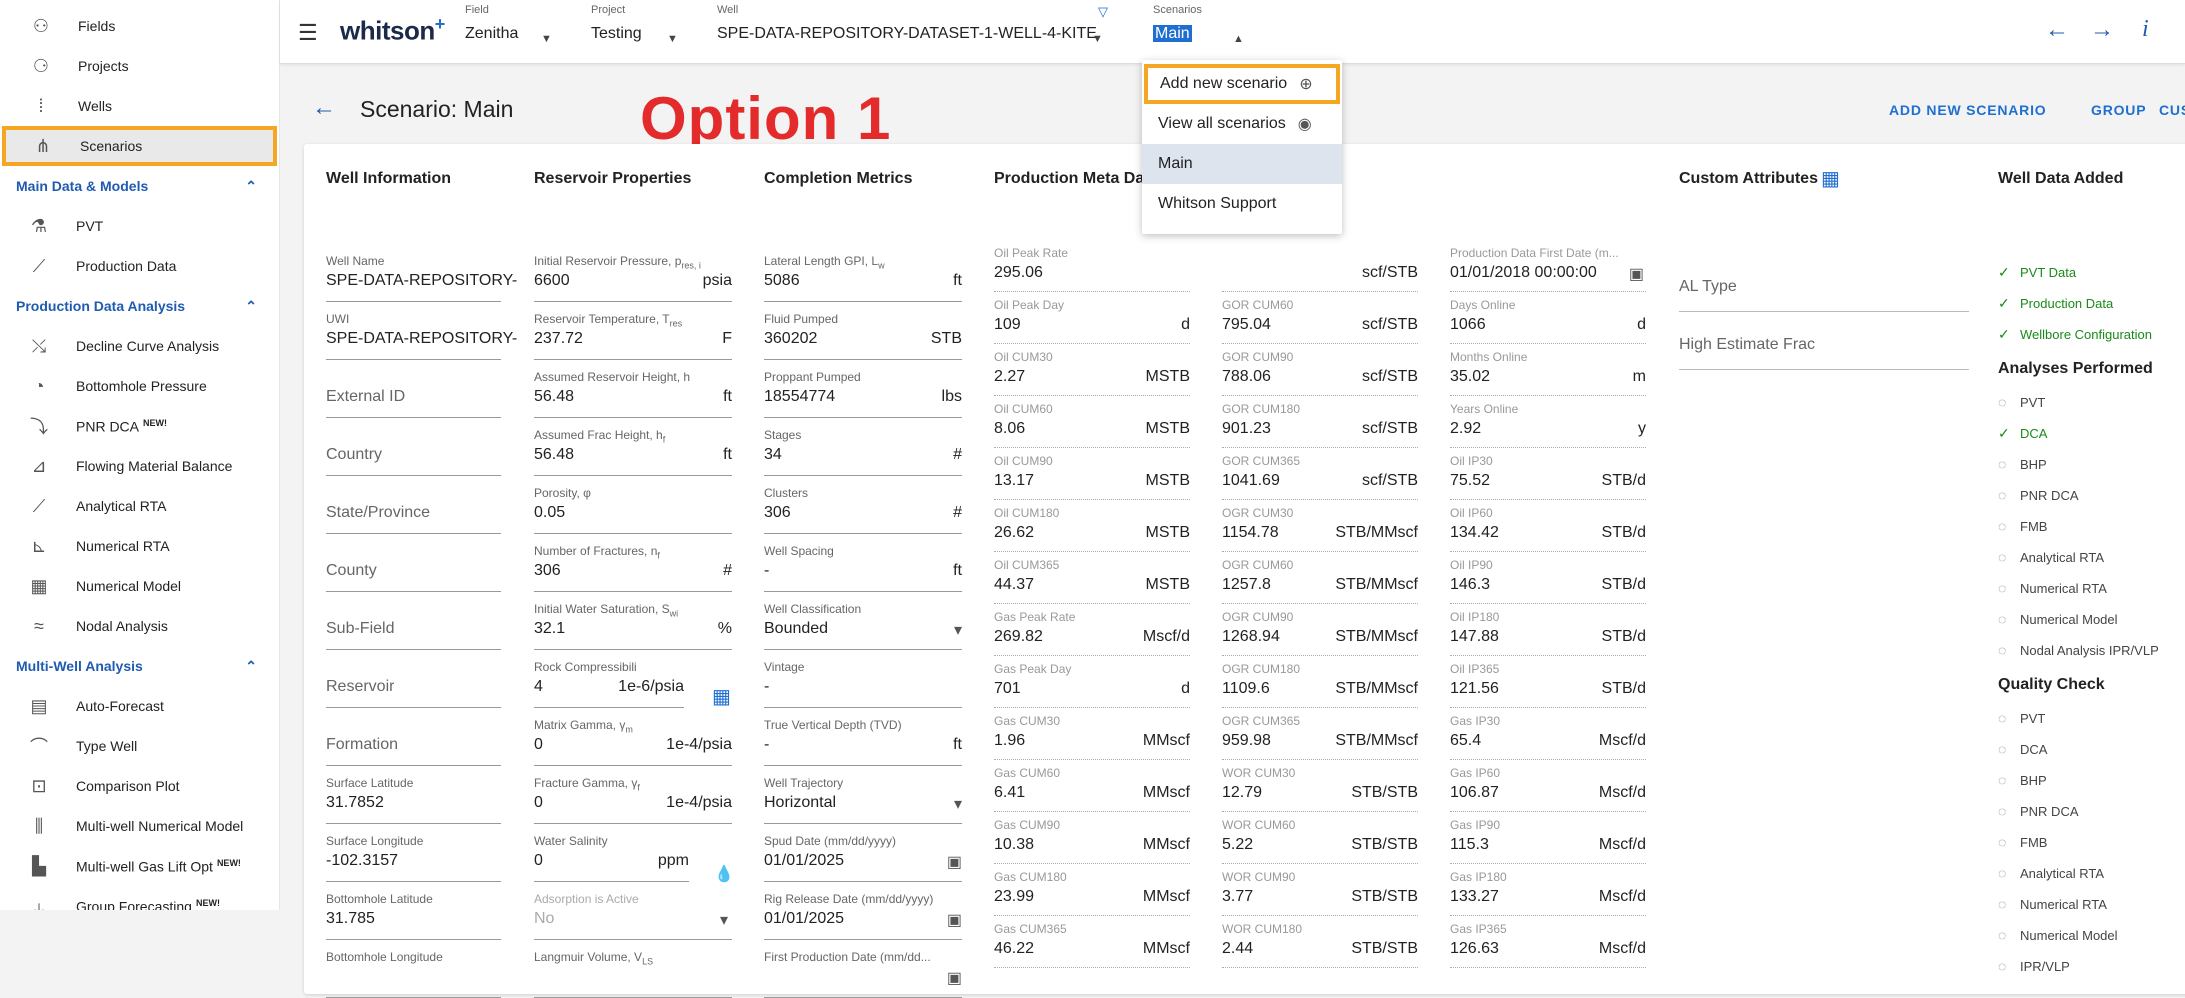 This screenshot has width=2185, height=998. I want to click on well-info-field: UWISPE-DATA-REPOSITORY-, so click(413, 334).